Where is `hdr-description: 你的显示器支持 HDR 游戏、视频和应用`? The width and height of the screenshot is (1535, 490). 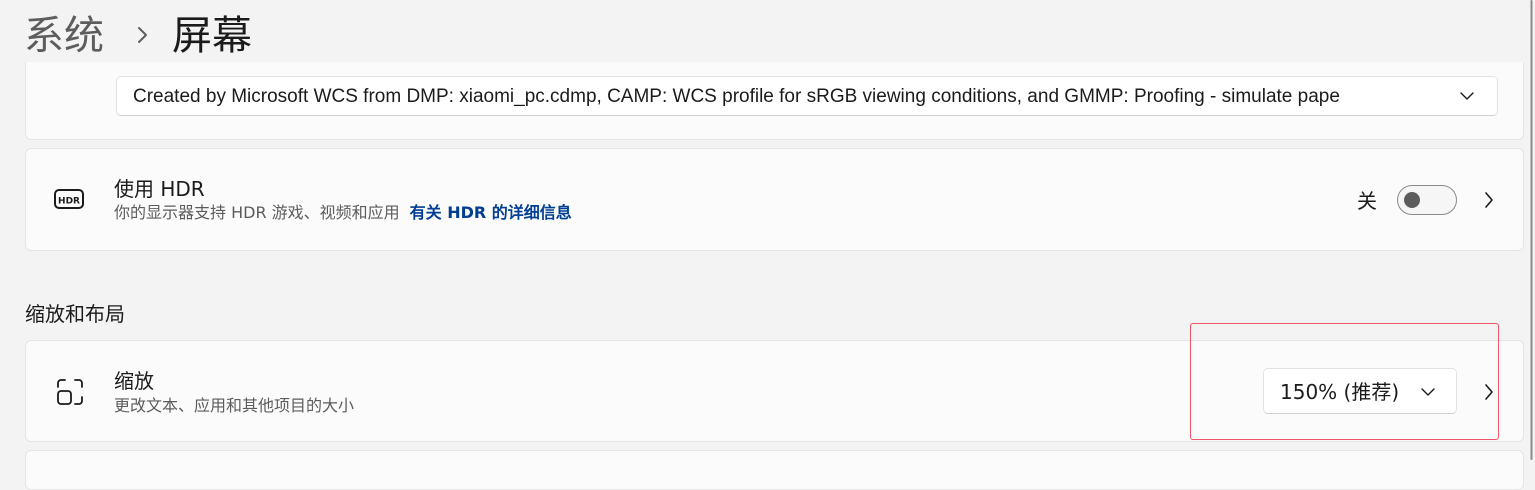
hdr-description: 你的显示器支持 HDR 游戏、视频和应用 is located at coordinates (257, 212).